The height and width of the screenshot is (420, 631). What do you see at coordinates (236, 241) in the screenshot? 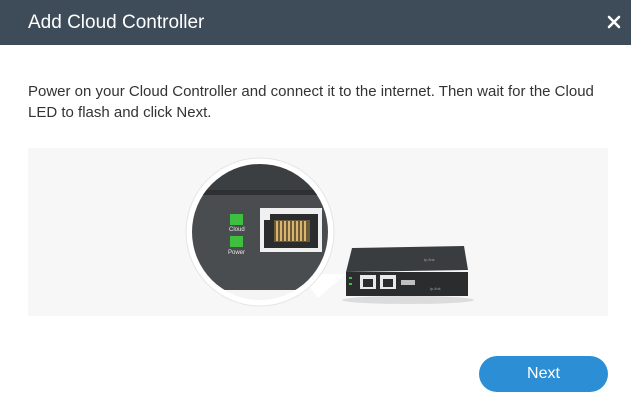
I see `power-led` at bounding box center [236, 241].